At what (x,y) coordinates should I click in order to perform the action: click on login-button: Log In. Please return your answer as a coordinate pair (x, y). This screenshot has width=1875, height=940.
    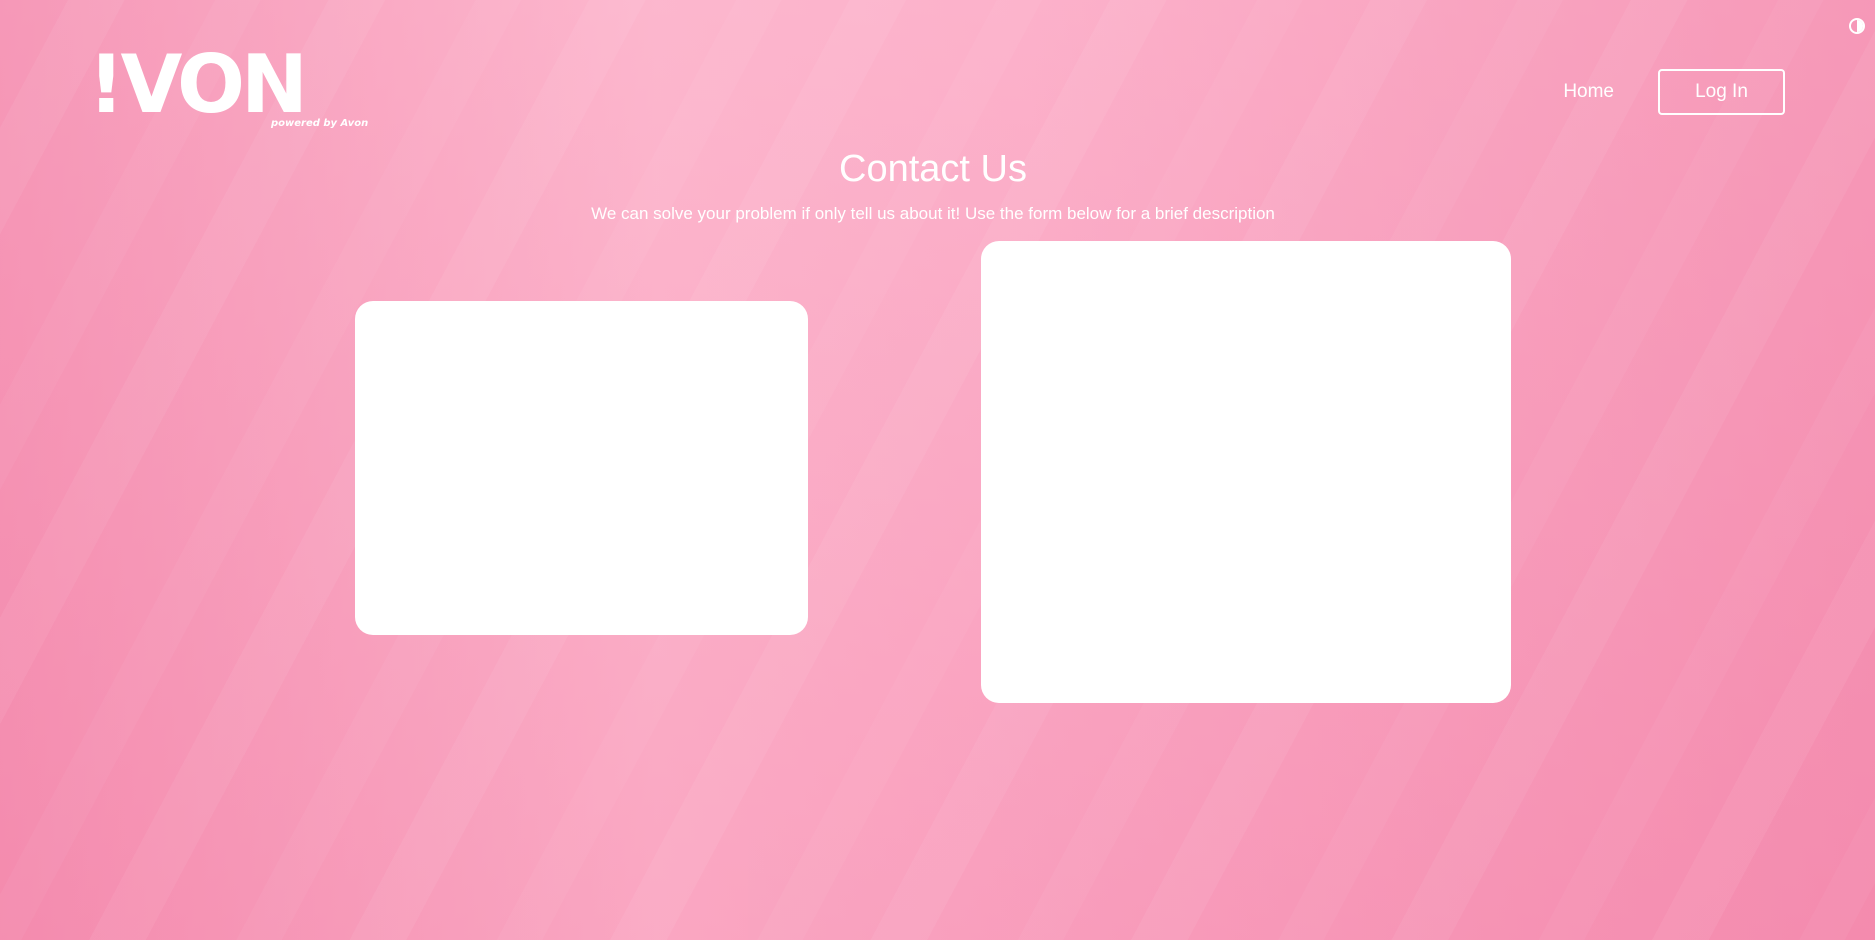
    Looking at the image, I should click on (1721, 92).